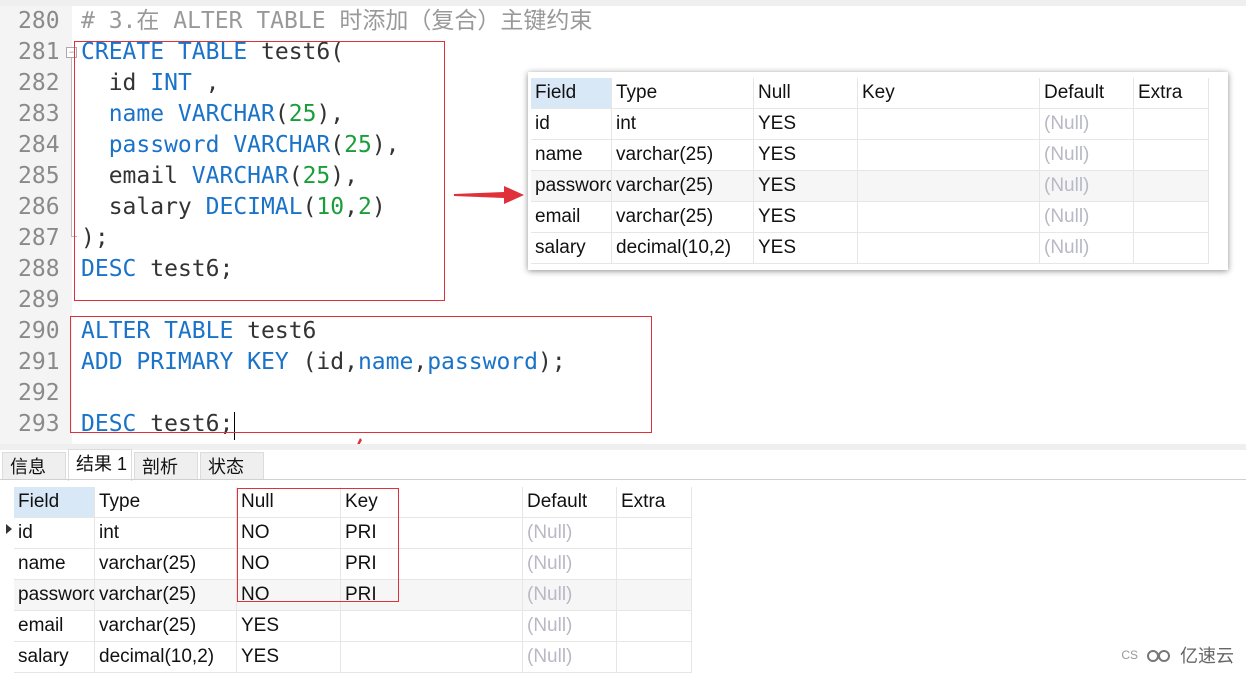 The height and width of the screenshot is (678, 1246). Describe the element at coordinates (39, 21) in the screenshot. I see `line-number: 280` at that location.